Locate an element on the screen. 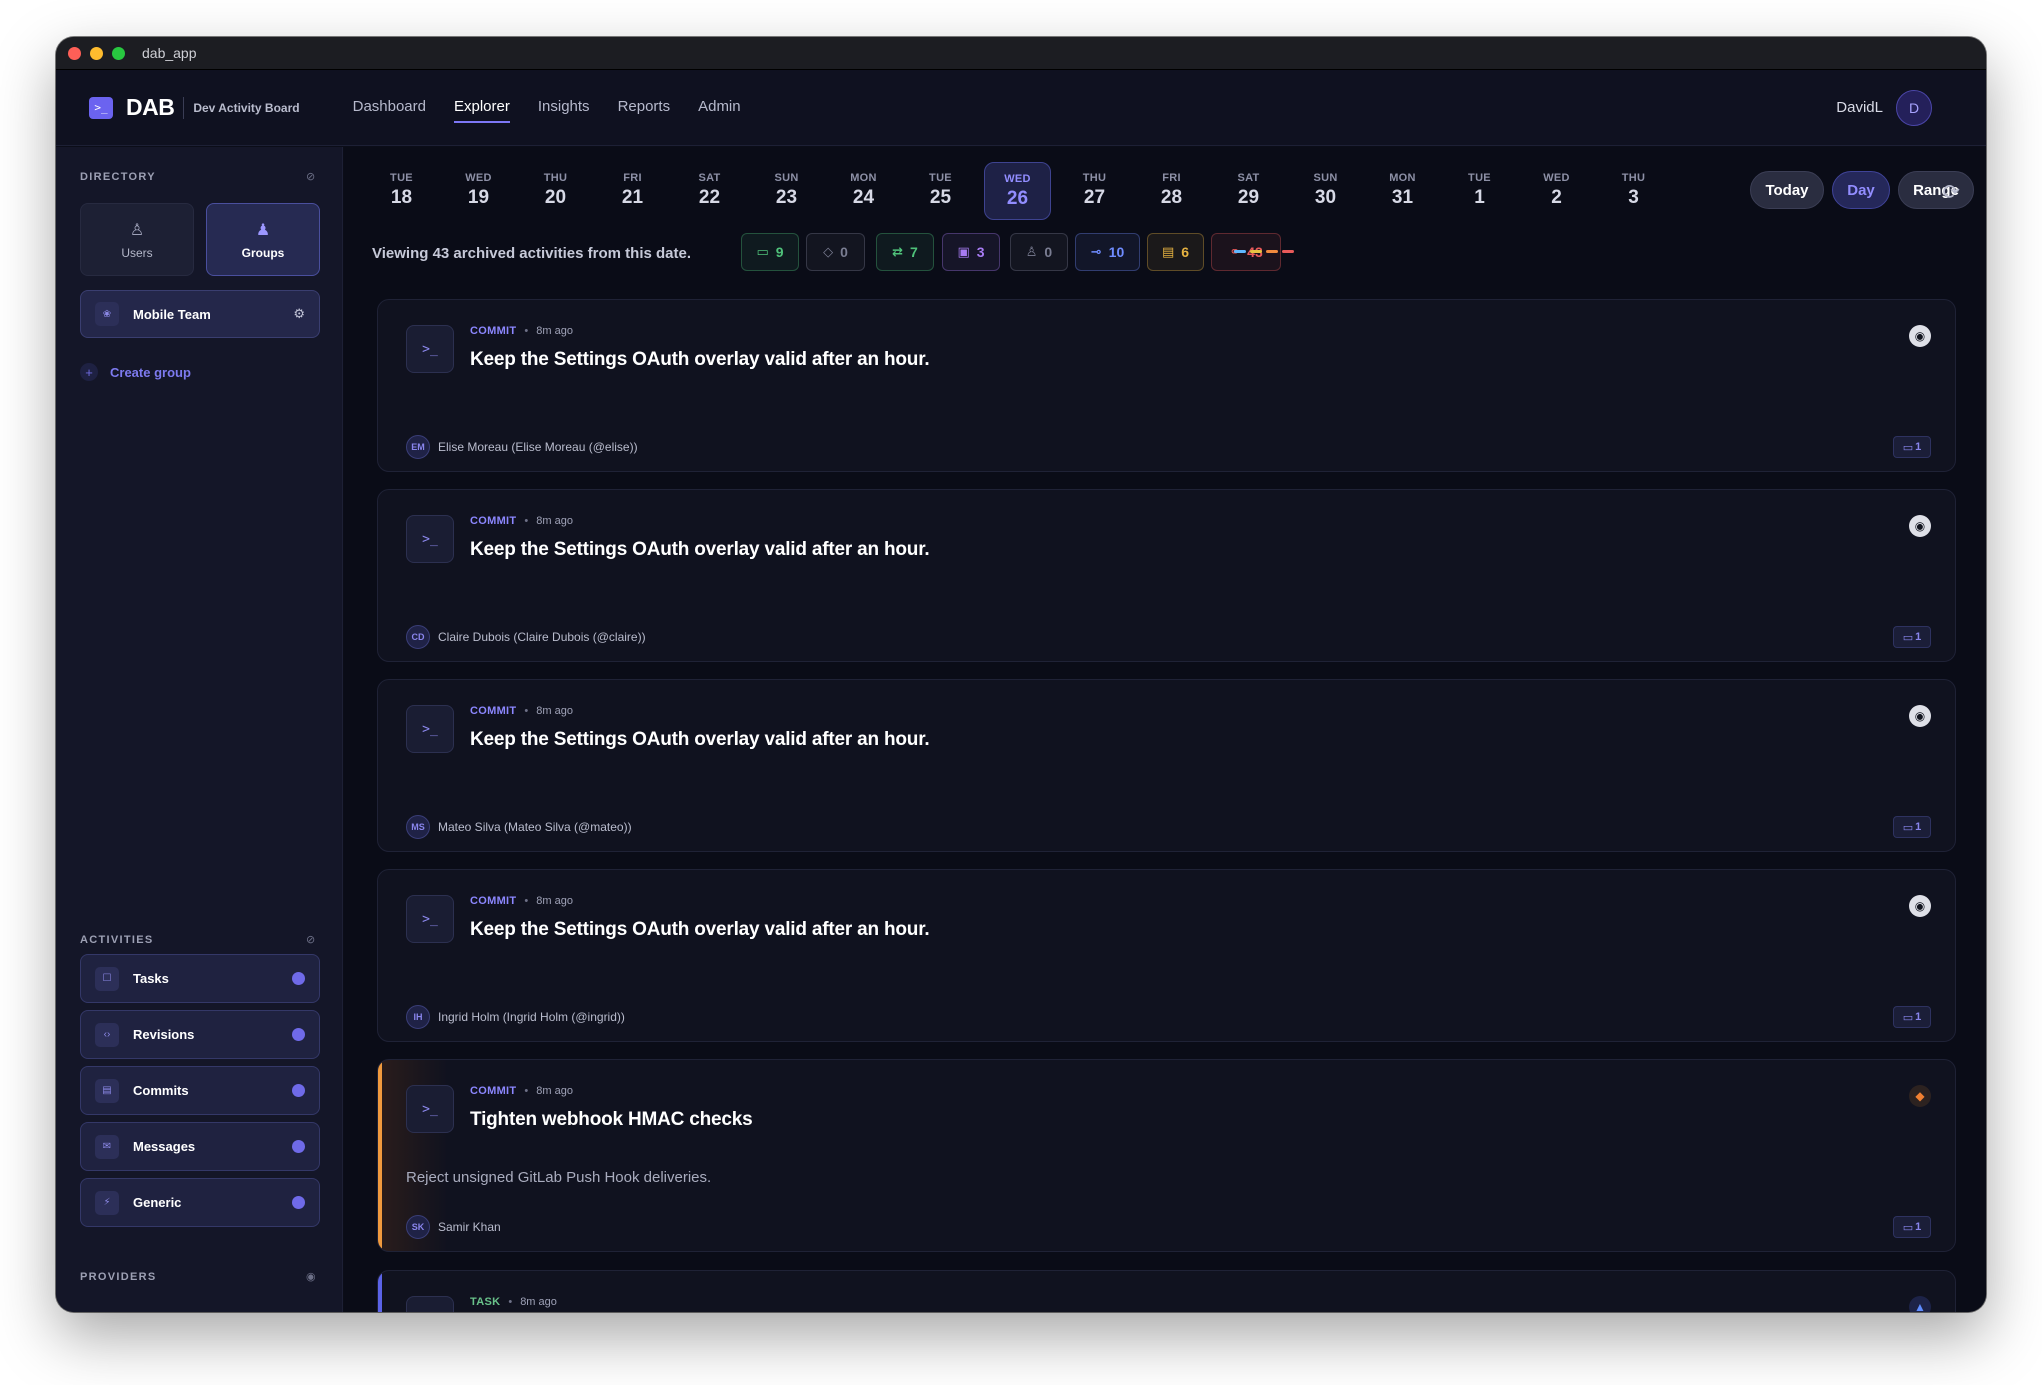  create-group-button: + Create group is located at coordinates (135, 372).